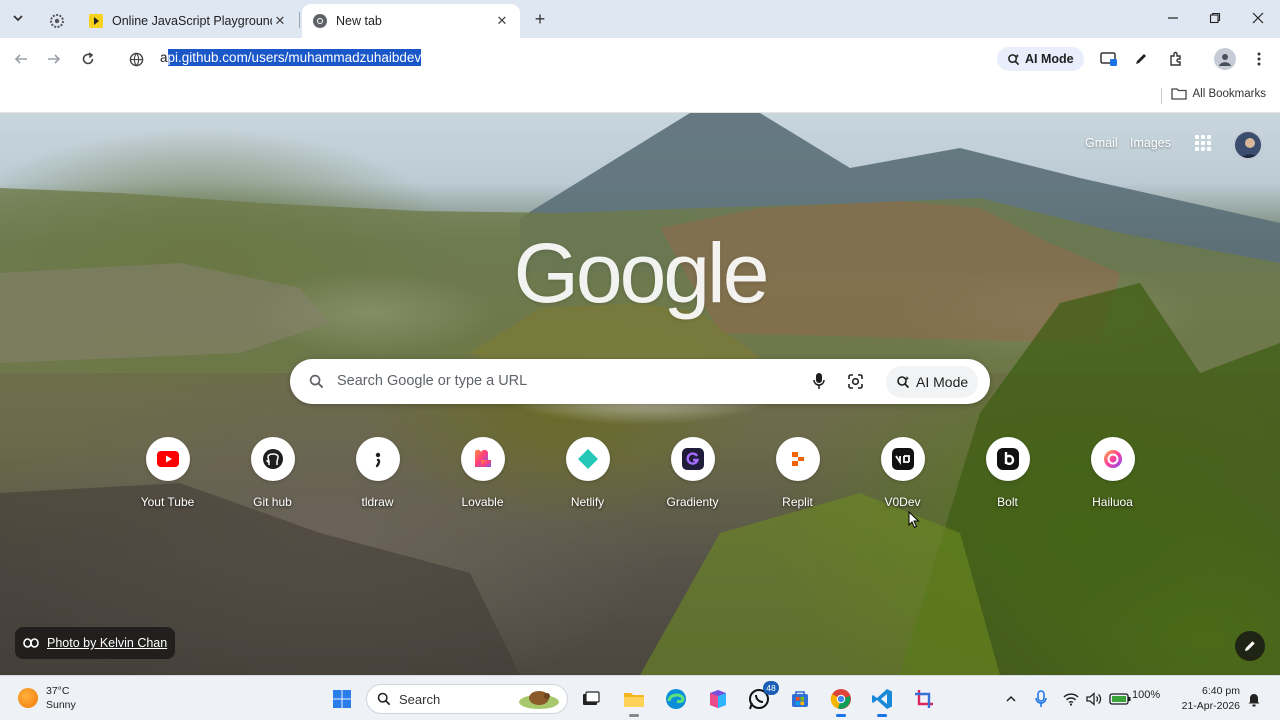 The image size is (1280, 720). I want to click on shortcut-label: V0Dev, so click(902, 502).